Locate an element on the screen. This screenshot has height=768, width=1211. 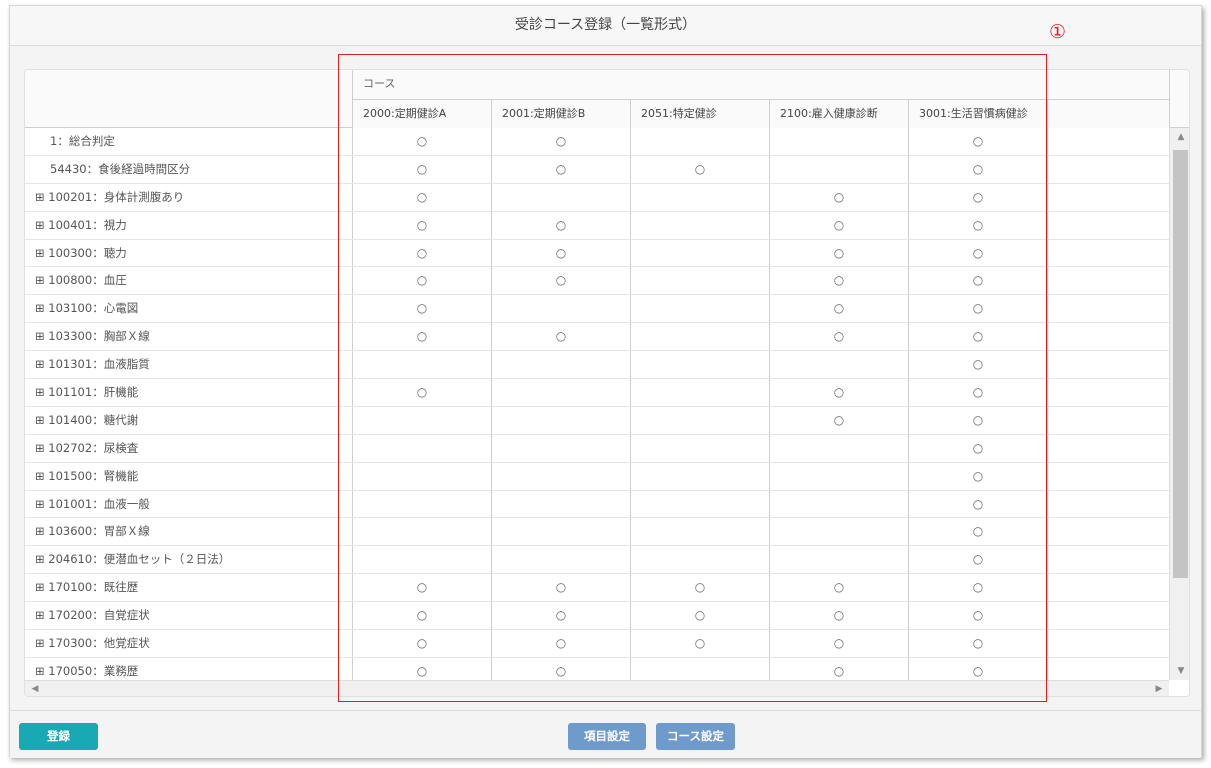
row-label: ⊞ 170200：自覚症状 is located at coordinates (188, 615).